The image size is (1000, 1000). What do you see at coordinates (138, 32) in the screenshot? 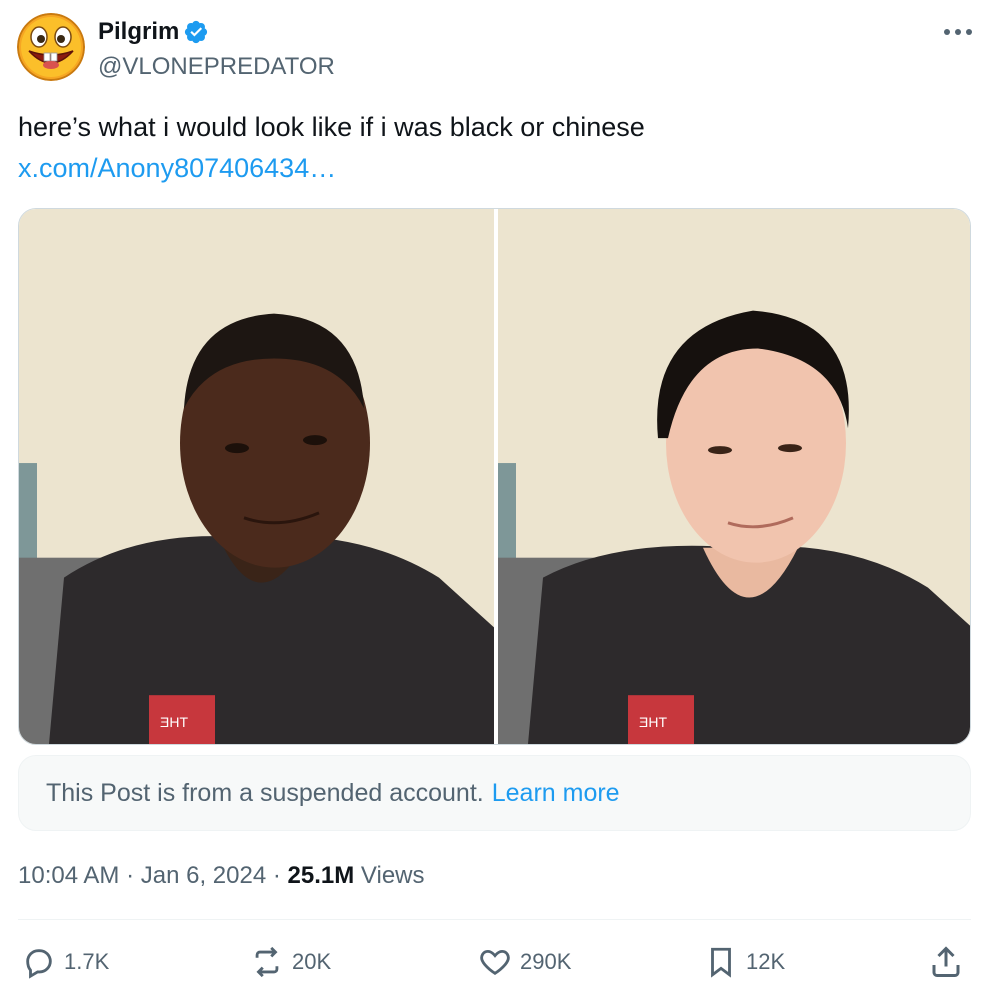
I see `author-display-name: Pilgrim` at bounding box center [138, 32].